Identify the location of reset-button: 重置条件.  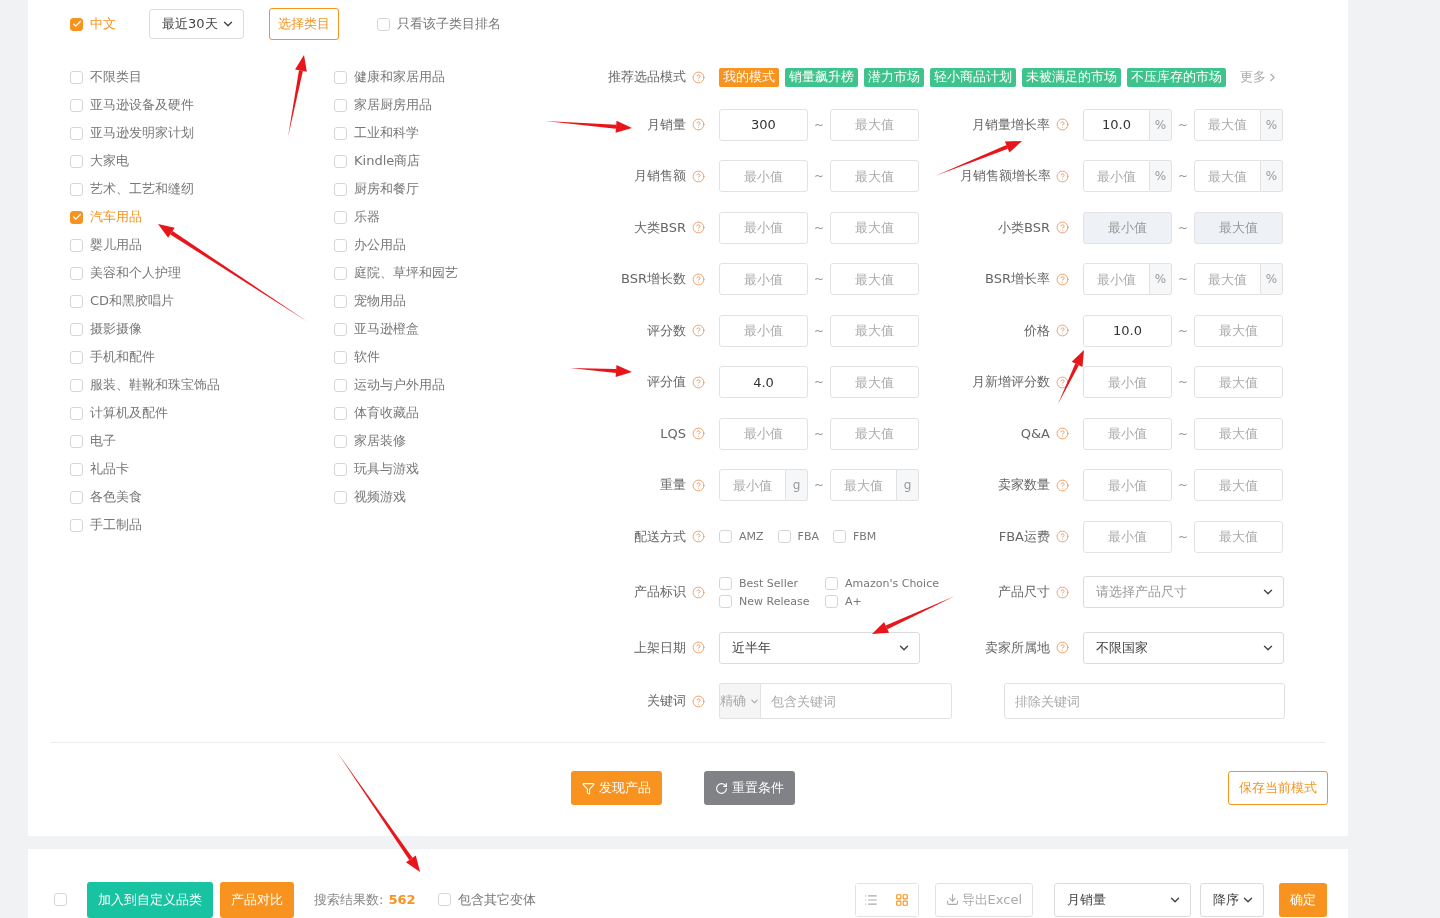
(749, 788).